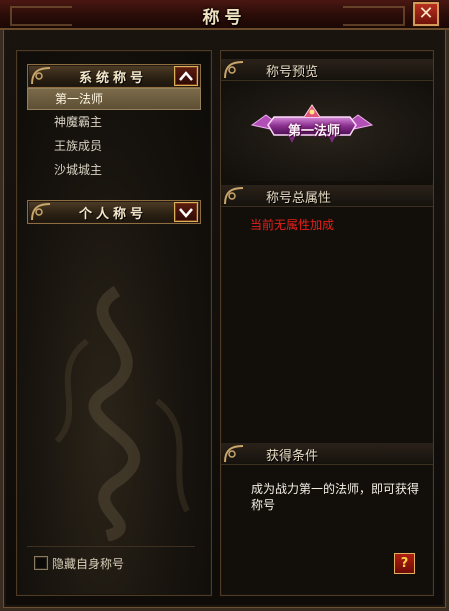 The image size is (449, 611). I want to click on attributes-header: 称号总属性, so click(327, 196).